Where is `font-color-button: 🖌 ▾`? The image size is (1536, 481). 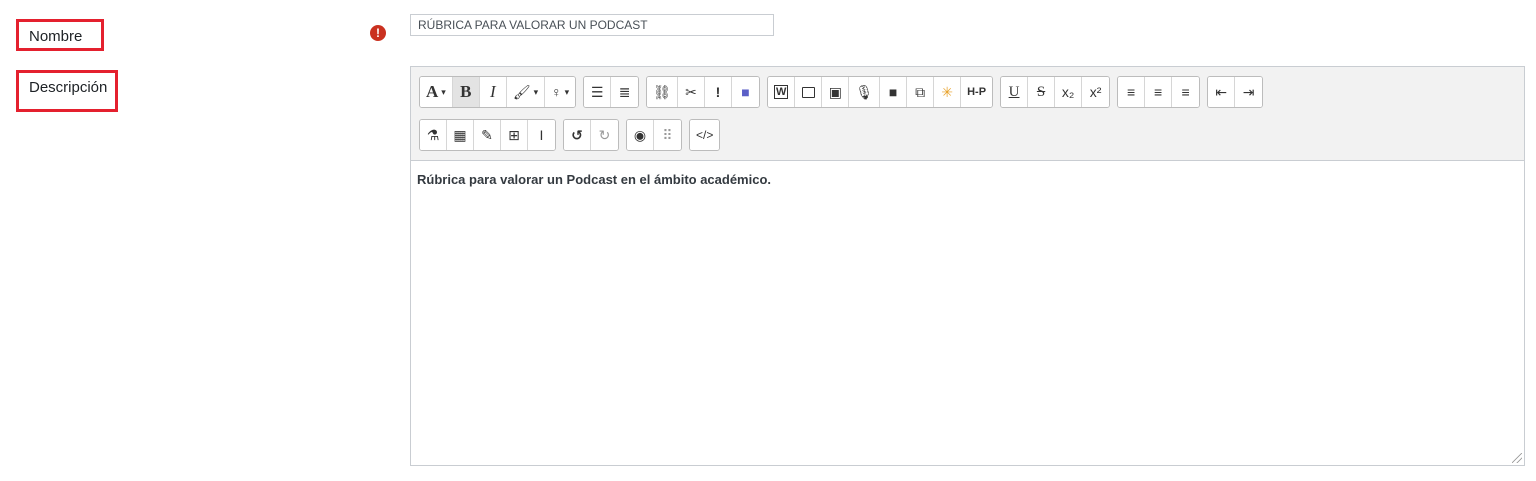 font-color-button: 🖌 ▾ is located at coordinates (526, 92).